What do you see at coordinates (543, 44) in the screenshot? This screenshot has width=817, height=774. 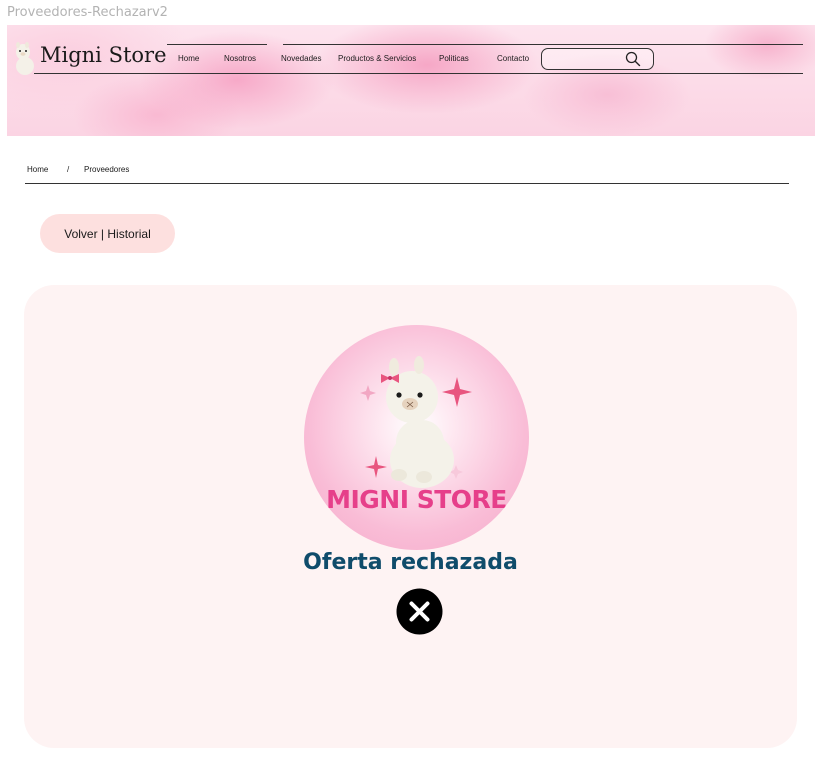 I see `header-top-line` at bounding box center [543, 44].